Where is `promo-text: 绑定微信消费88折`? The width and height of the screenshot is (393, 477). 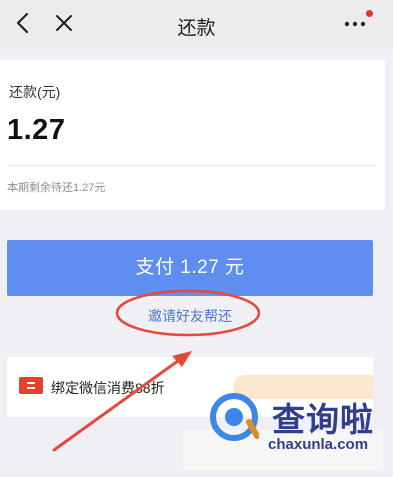 promo-text: 绑定微信消费88折 is located at coordinates (108, 388).